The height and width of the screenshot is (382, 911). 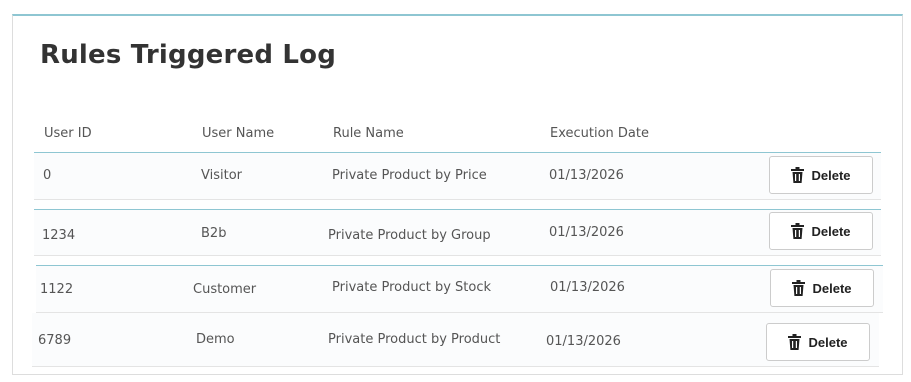 What do you see at coordinates (368, 133) in the screenshot?
I see `header-rule-name: Rule Name` at bounding box center [368, 133].